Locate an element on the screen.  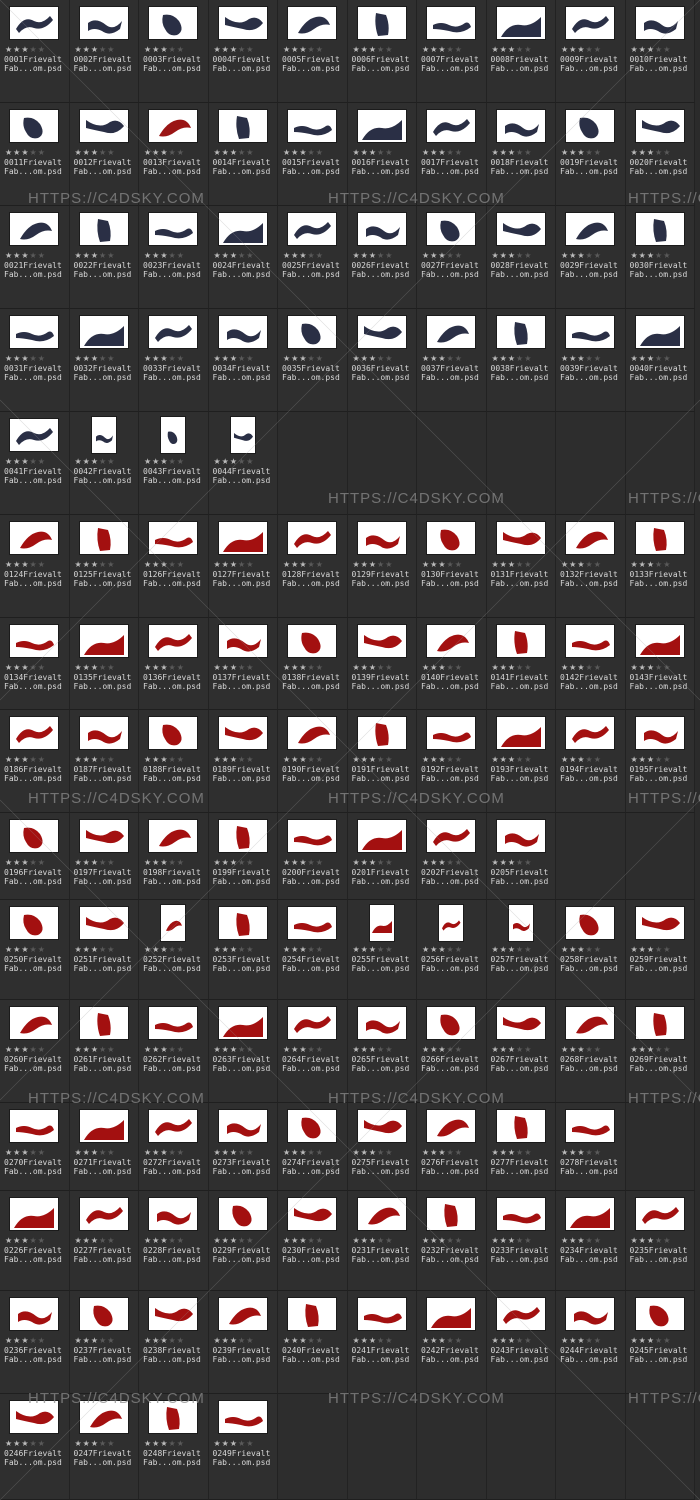
file-thumbnail-item: ★★★★★ 0190Frievalt Fab...om.psd is located at coordinates (313, 761).